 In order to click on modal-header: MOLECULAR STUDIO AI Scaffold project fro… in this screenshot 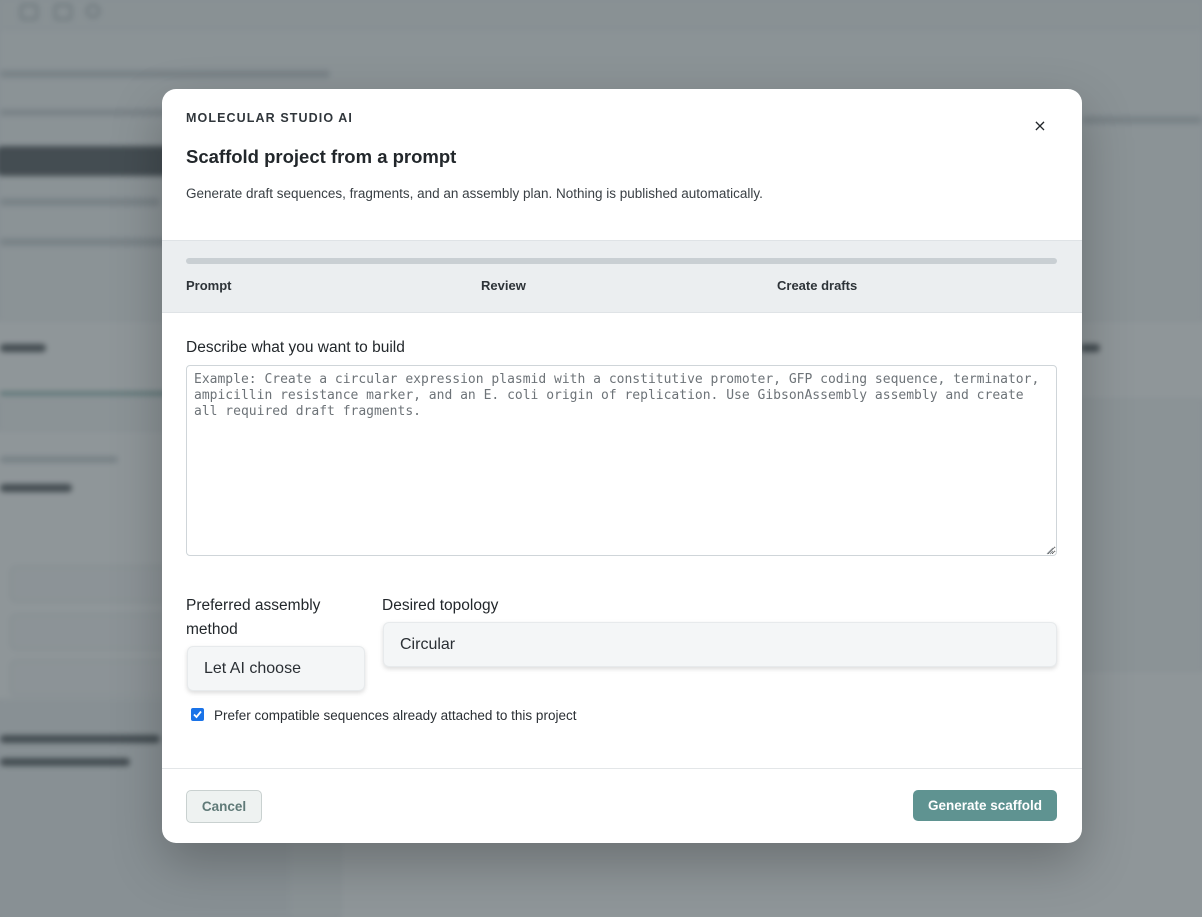, I will do `click(622, 164)`.